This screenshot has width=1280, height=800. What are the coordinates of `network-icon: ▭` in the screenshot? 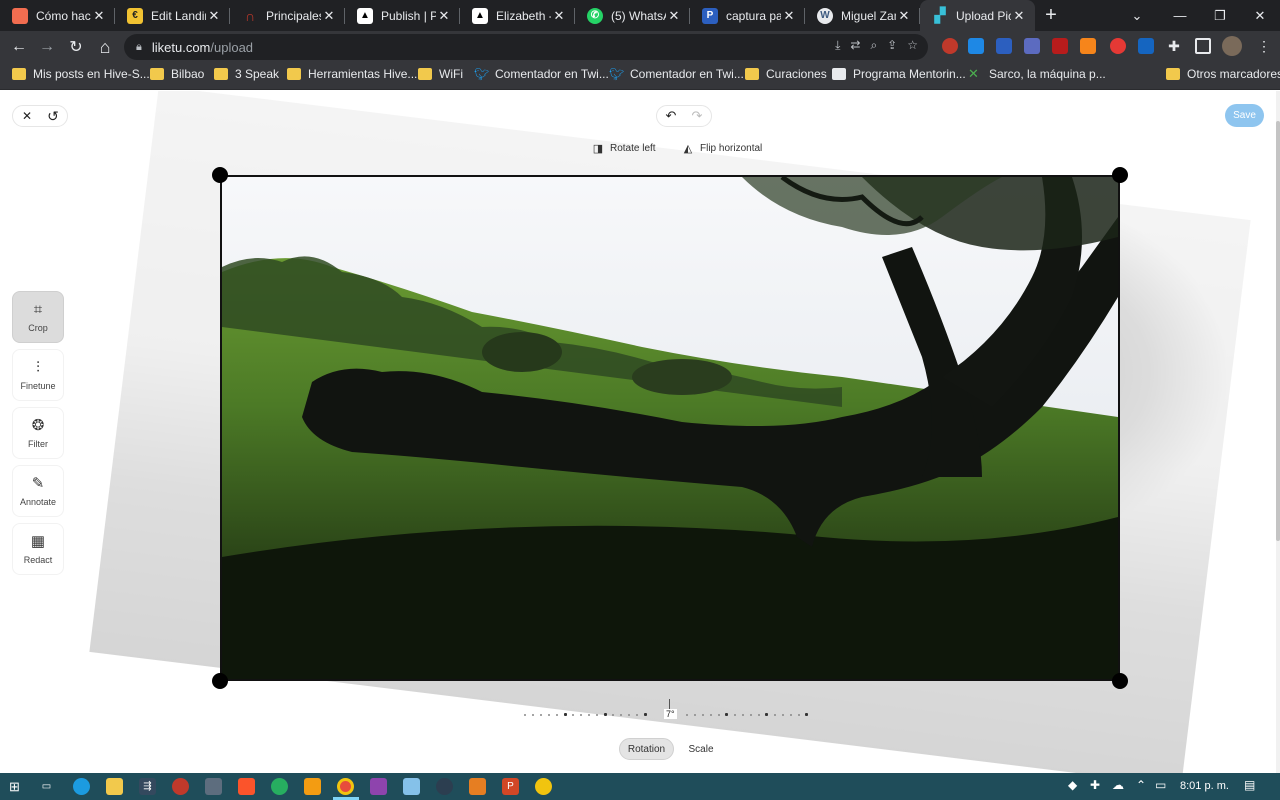 It's located at (1160, 785).